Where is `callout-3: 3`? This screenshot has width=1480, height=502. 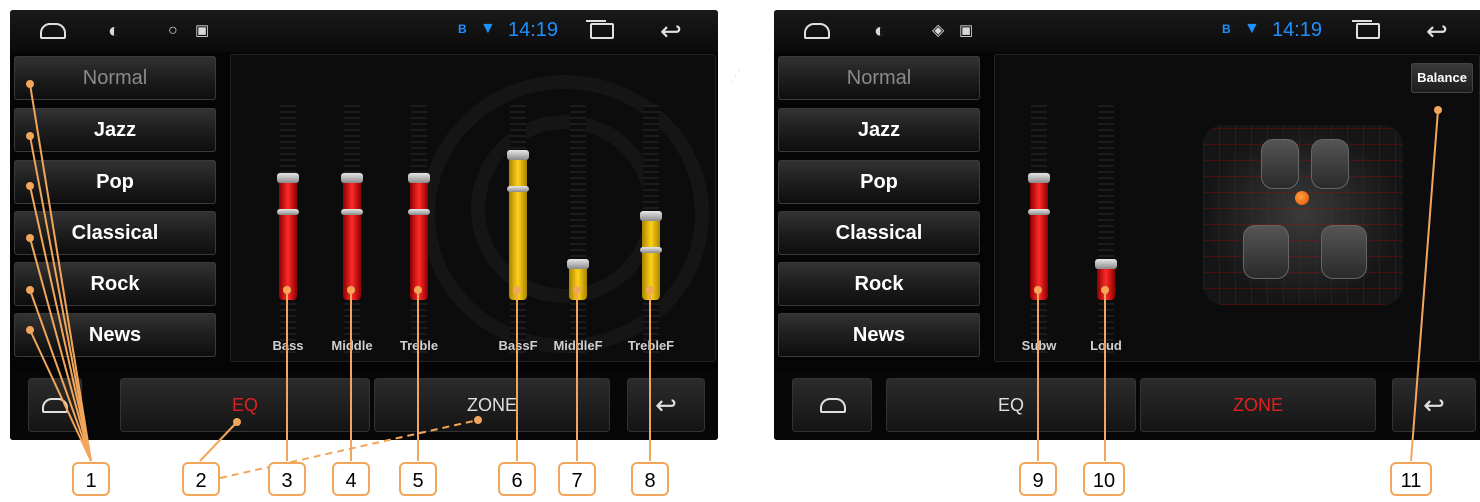 callout-3: 3 is located at coordinates (287, 479).